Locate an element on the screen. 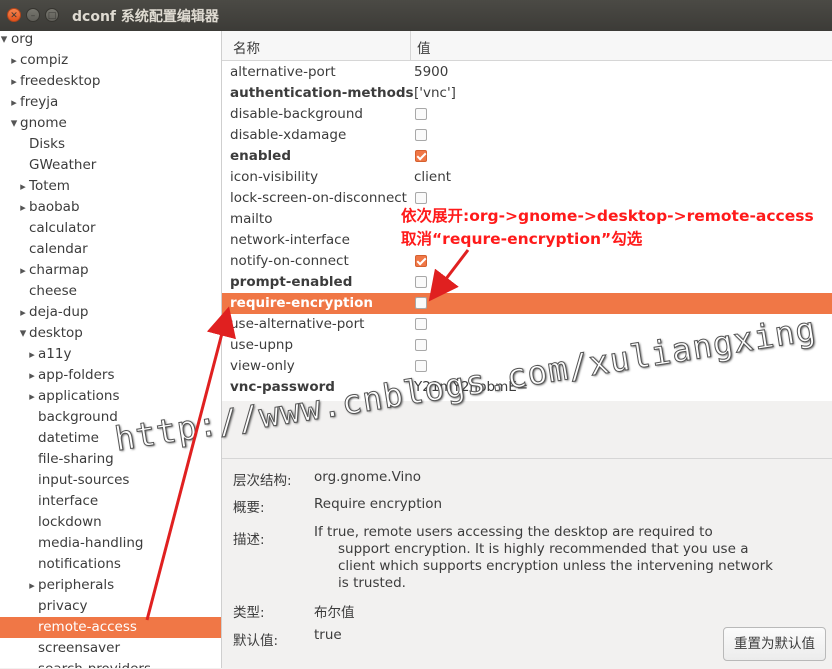 This screenshot has width=832, height=669. tree-item-label: calculator is located at coordinates (62, 228).